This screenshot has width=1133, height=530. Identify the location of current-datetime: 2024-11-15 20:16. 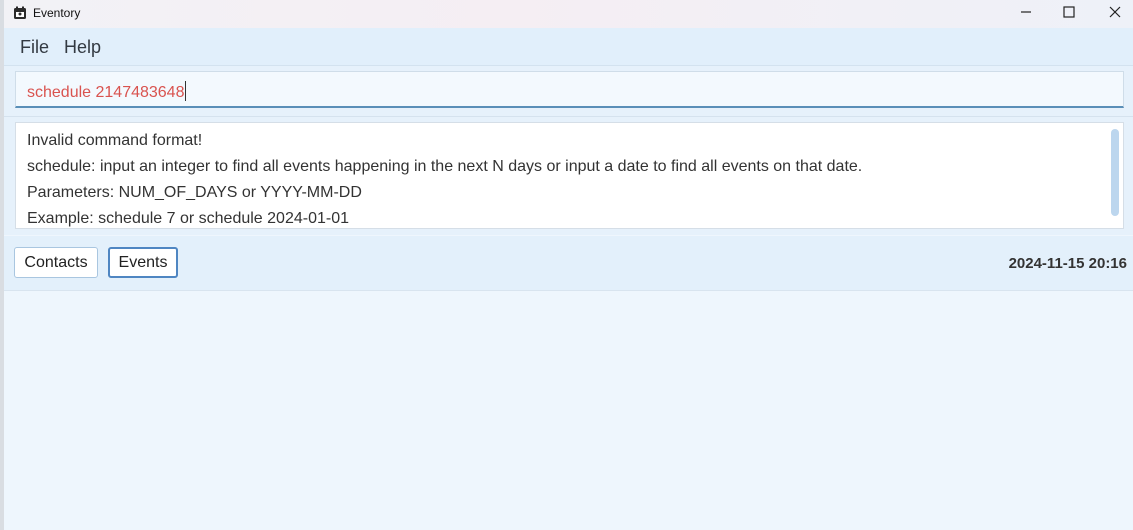
(1067, 263).